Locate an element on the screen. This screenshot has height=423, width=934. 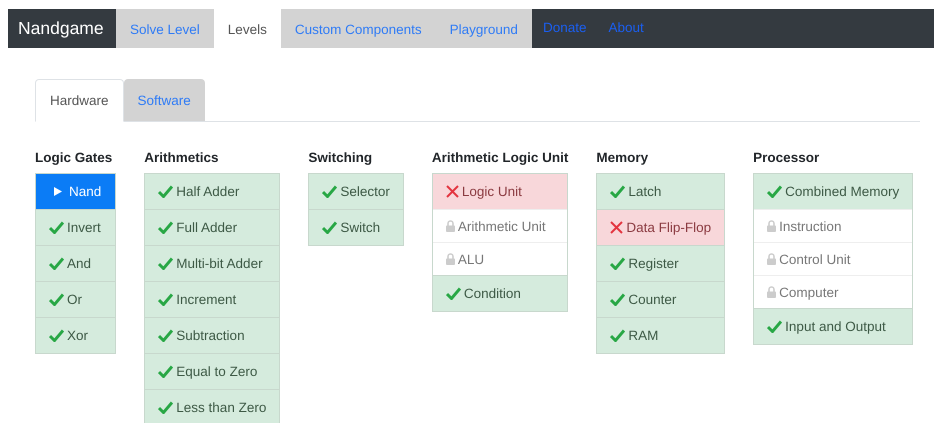
brand-title: Nandgame is located at coordinates (62, 28).